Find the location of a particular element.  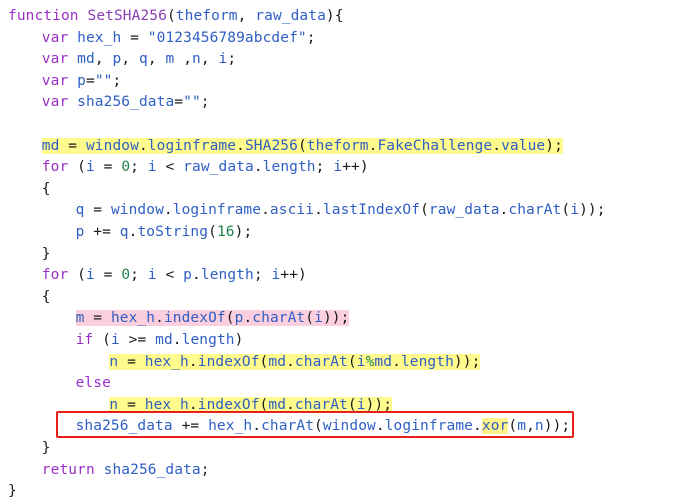

code-token: length is located at coordinates (208, 340).